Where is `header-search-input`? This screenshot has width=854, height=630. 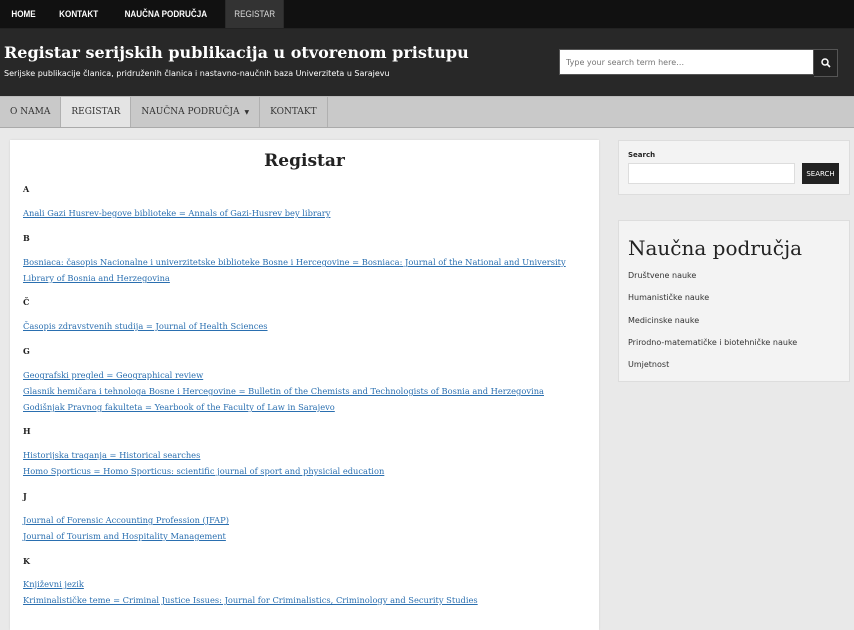 header-search-input is located at coordinates (686, 62).